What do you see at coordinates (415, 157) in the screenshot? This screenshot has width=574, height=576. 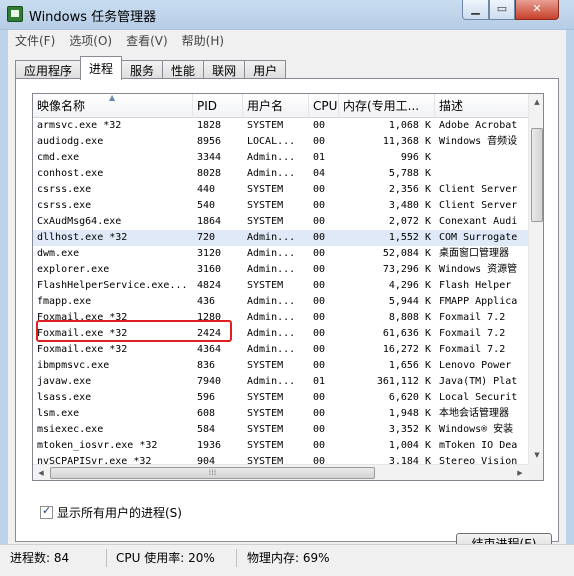 I see `process-memory: 996 K` at bounding box center [415, 157].